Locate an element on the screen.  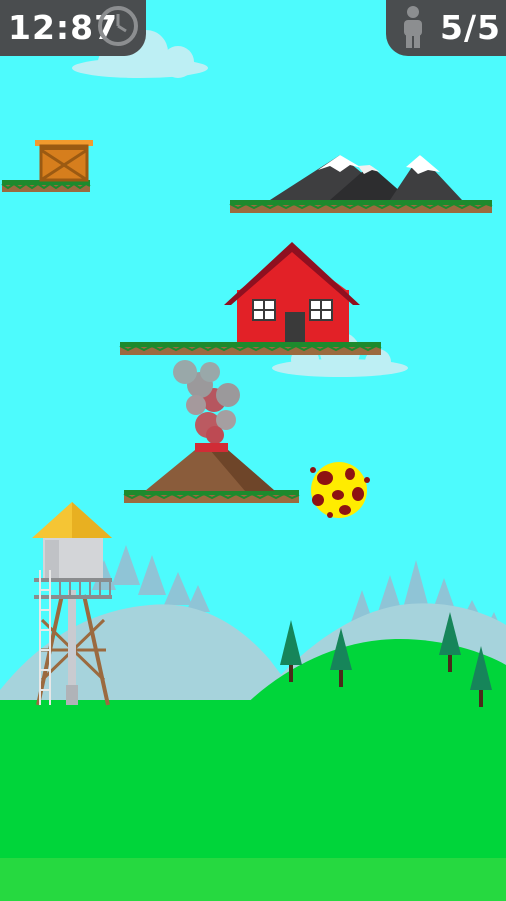
ground-strip is located at coordinates (253, 879).